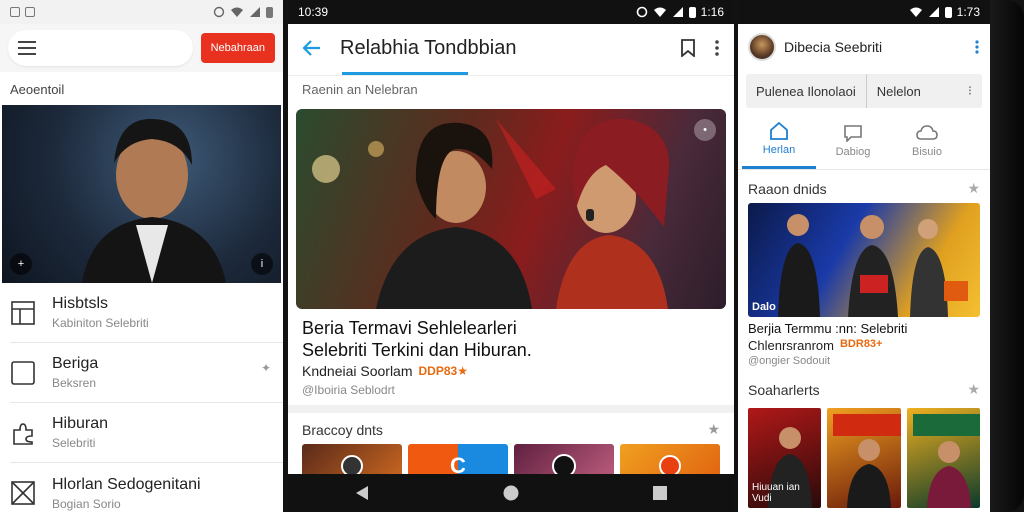  I want to click on tab-label: Bisuio, so click(927, 151).